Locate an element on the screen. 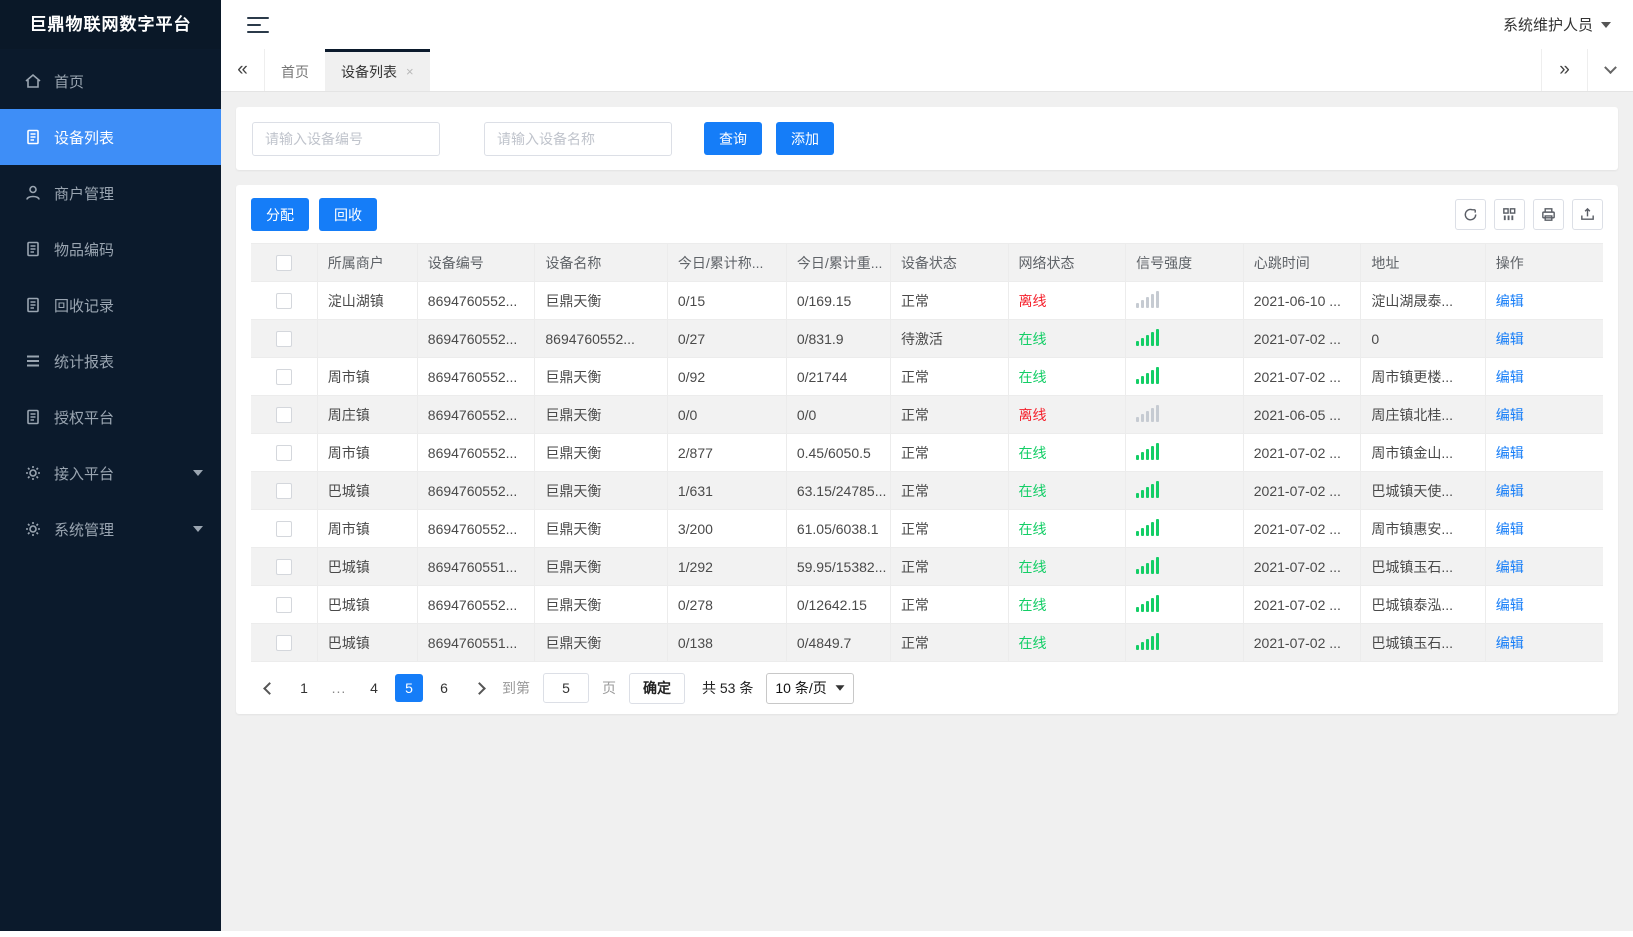 The height and width of the screenshot is (937, 1633). today-count-cell: 1/631 is located at coordinates (726, 490).